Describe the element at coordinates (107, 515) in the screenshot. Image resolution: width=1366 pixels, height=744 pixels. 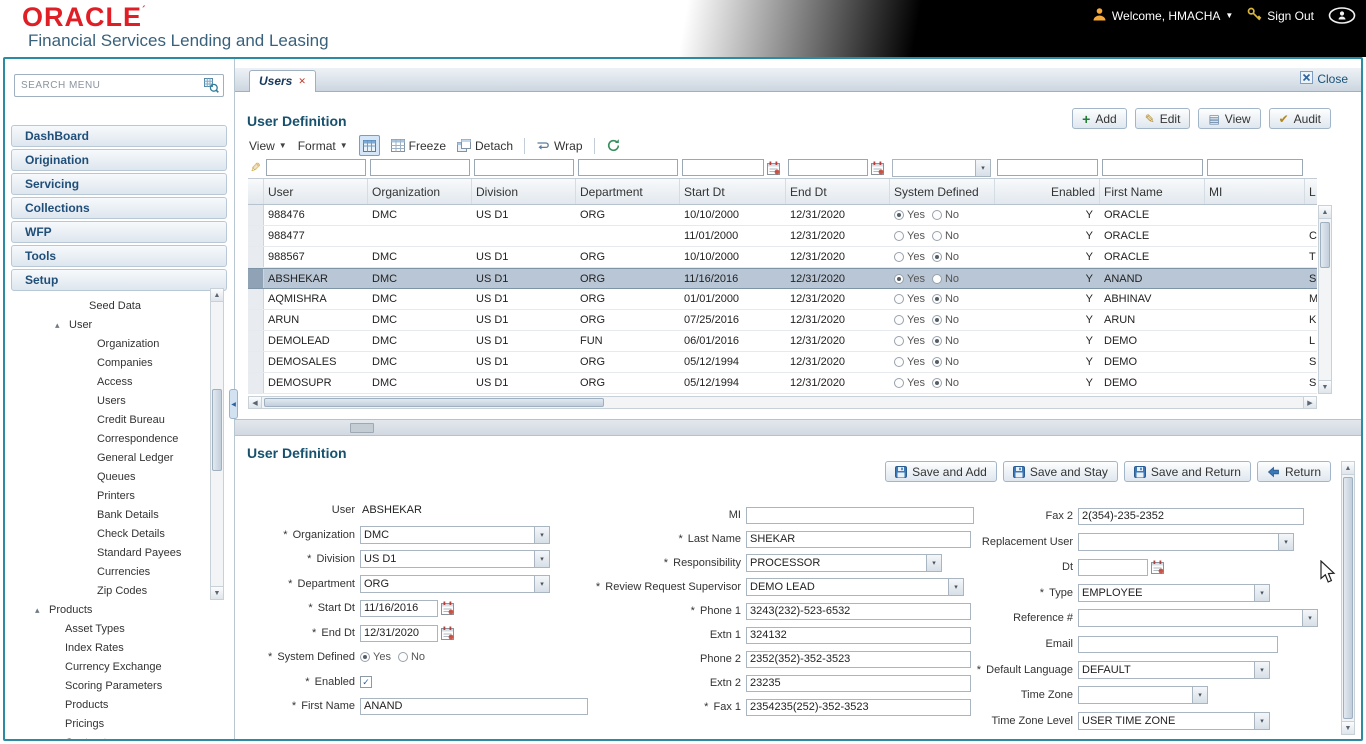
I see `tree-item-bank-details: Bank Details` at that location.